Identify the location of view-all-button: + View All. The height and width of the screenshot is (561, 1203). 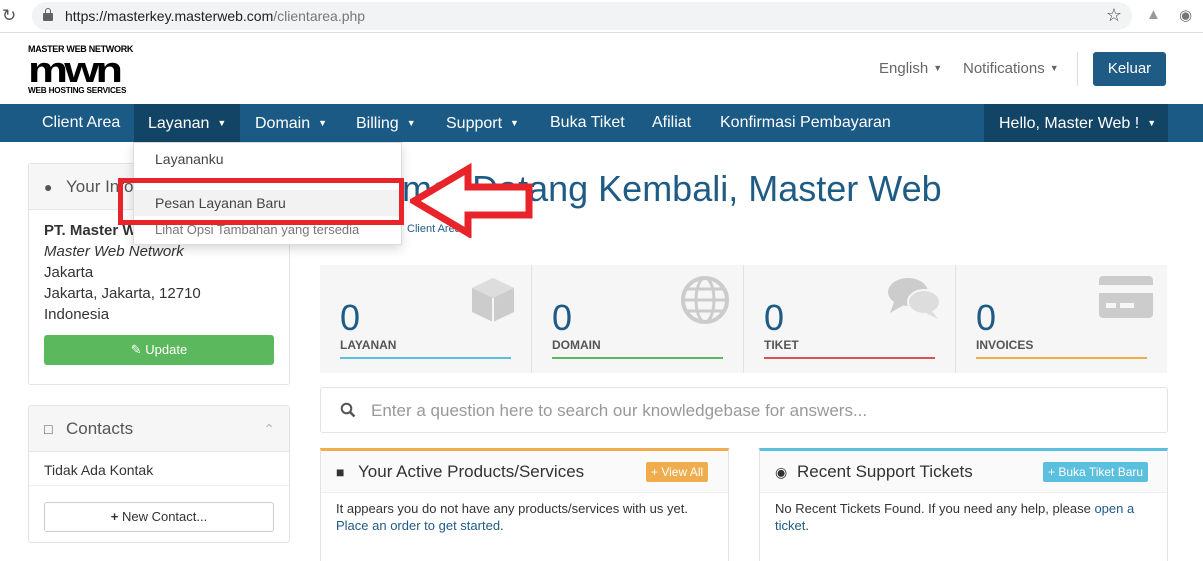
(677, 472).